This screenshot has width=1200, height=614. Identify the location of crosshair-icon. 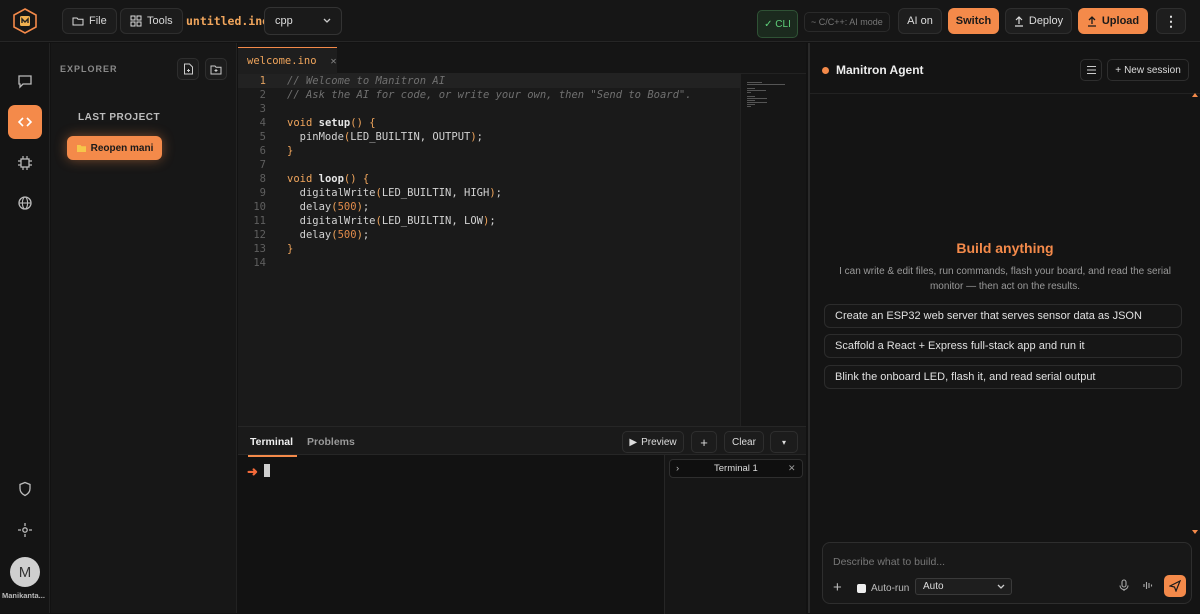
(25, 530).